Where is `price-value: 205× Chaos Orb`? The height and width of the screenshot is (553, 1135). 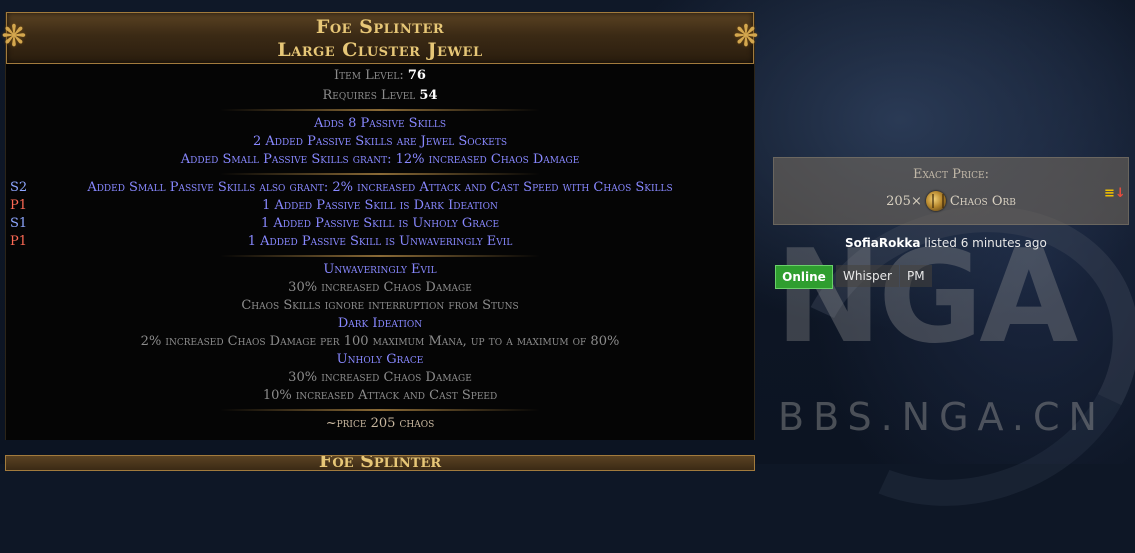 price-value: 205× Chaos Orb is located at coordinates (951, 201).